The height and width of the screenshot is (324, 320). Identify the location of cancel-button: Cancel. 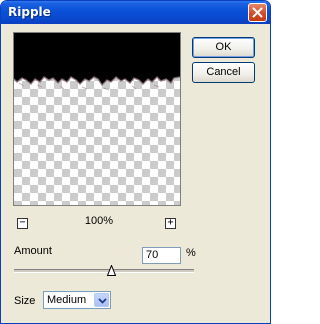
(223, 72).